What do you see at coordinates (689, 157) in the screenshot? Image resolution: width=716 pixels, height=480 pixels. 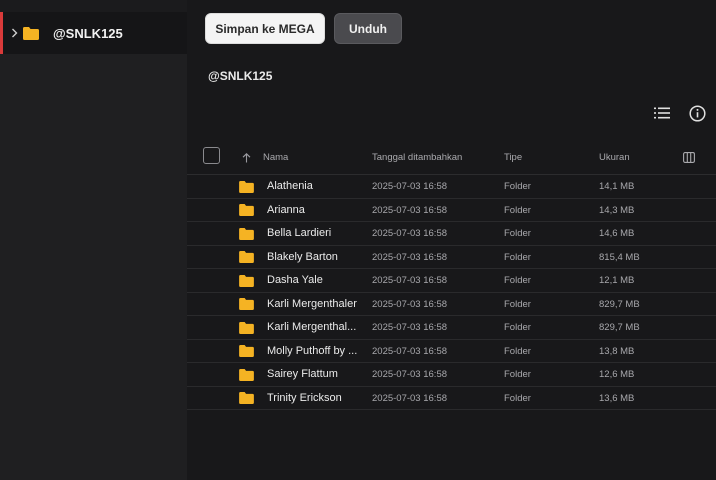 I see `columns-settings-icon` at bounding box center [689, 157].